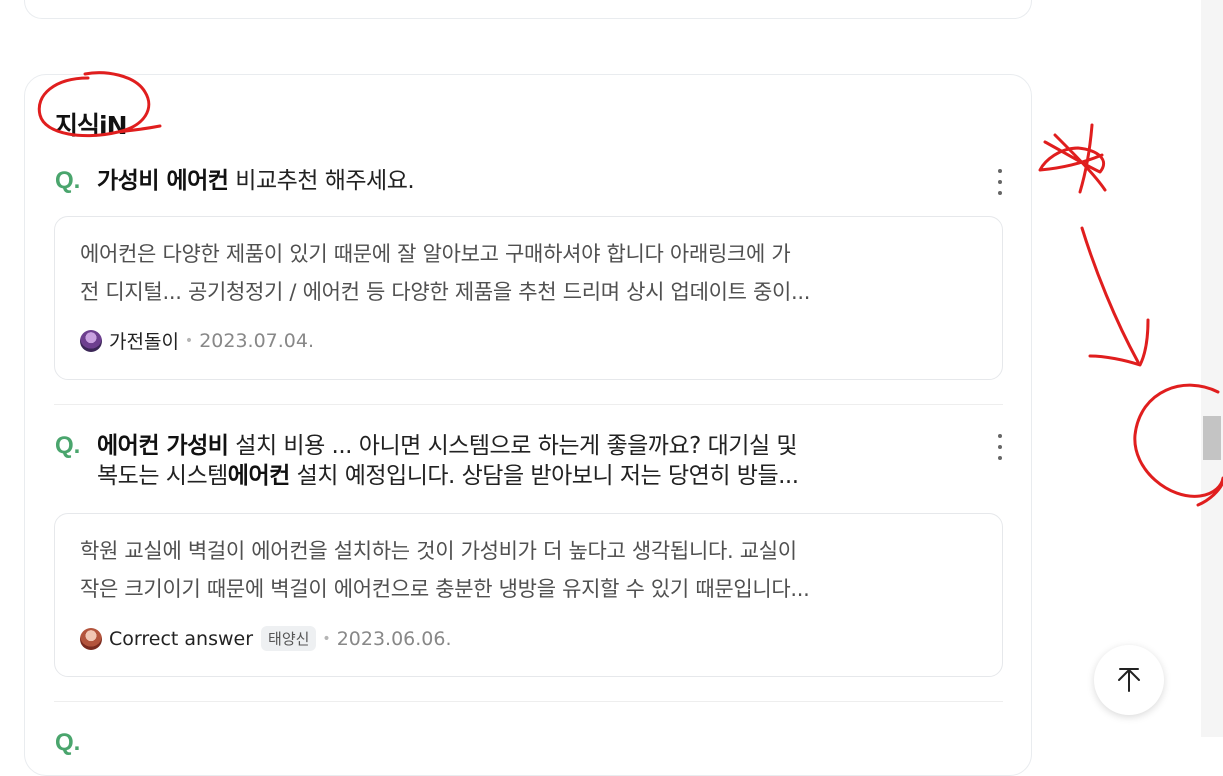  Describe the element at coordinates (258, 476) in the screenshot. I see `question-title-keyword: 에어컨` at that location.